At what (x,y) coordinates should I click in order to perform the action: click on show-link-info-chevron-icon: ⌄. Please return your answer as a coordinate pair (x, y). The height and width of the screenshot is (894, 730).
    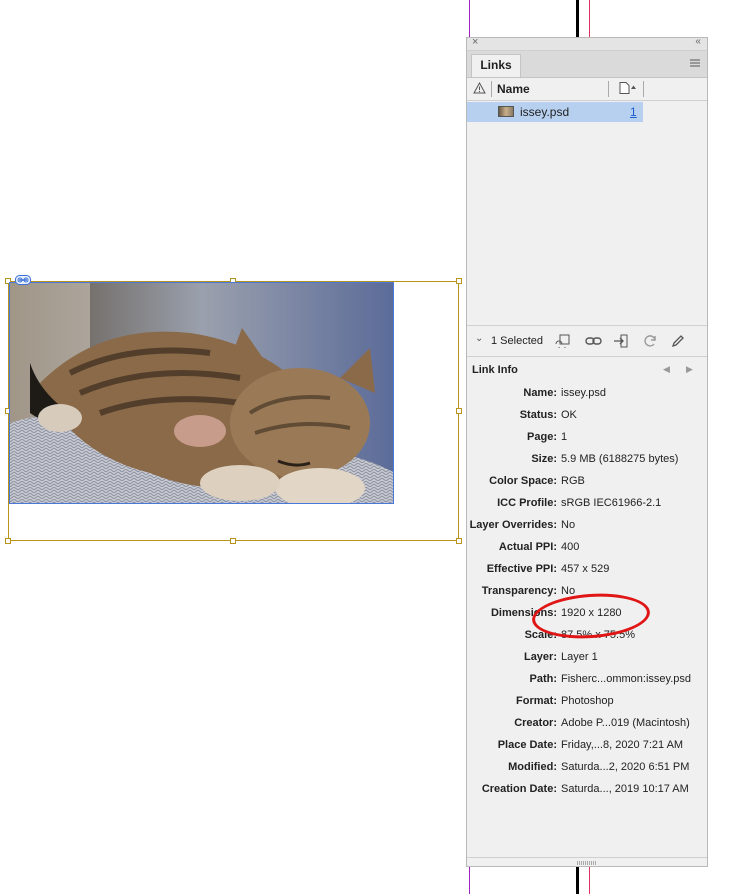
    Looking at the image, I should click on (479, 338).